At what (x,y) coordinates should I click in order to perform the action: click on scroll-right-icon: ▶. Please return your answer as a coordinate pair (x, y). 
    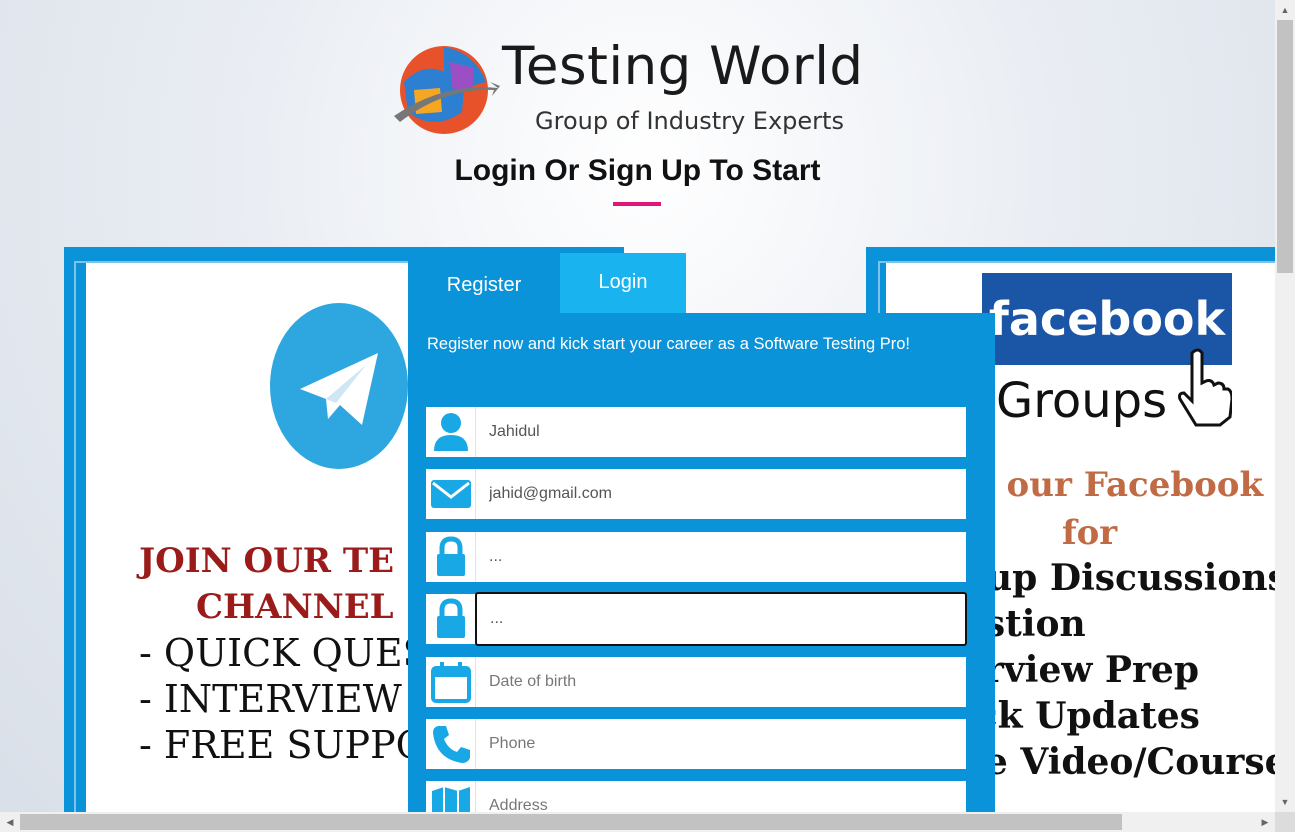
    Looking at the image, I should click on (1265, 822).